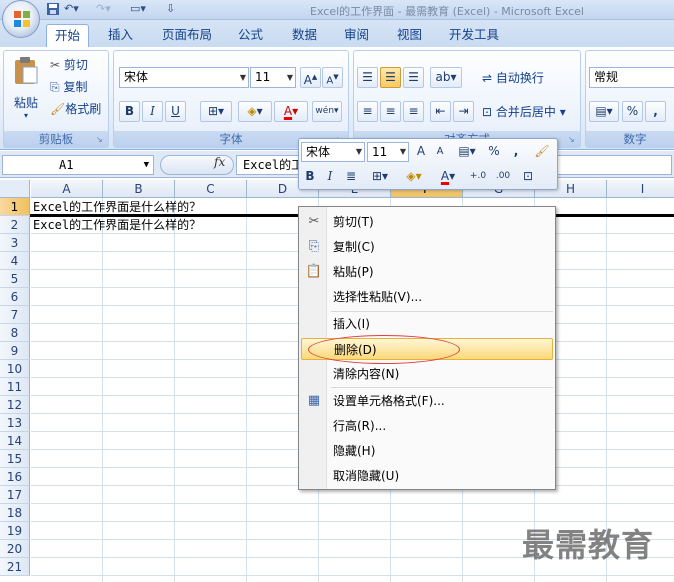  What do you see at coordinates (513, 78) in the screenshot?
I see `wrap-text-button: ⇌ 自动换行` at bounding box center [513, 78].